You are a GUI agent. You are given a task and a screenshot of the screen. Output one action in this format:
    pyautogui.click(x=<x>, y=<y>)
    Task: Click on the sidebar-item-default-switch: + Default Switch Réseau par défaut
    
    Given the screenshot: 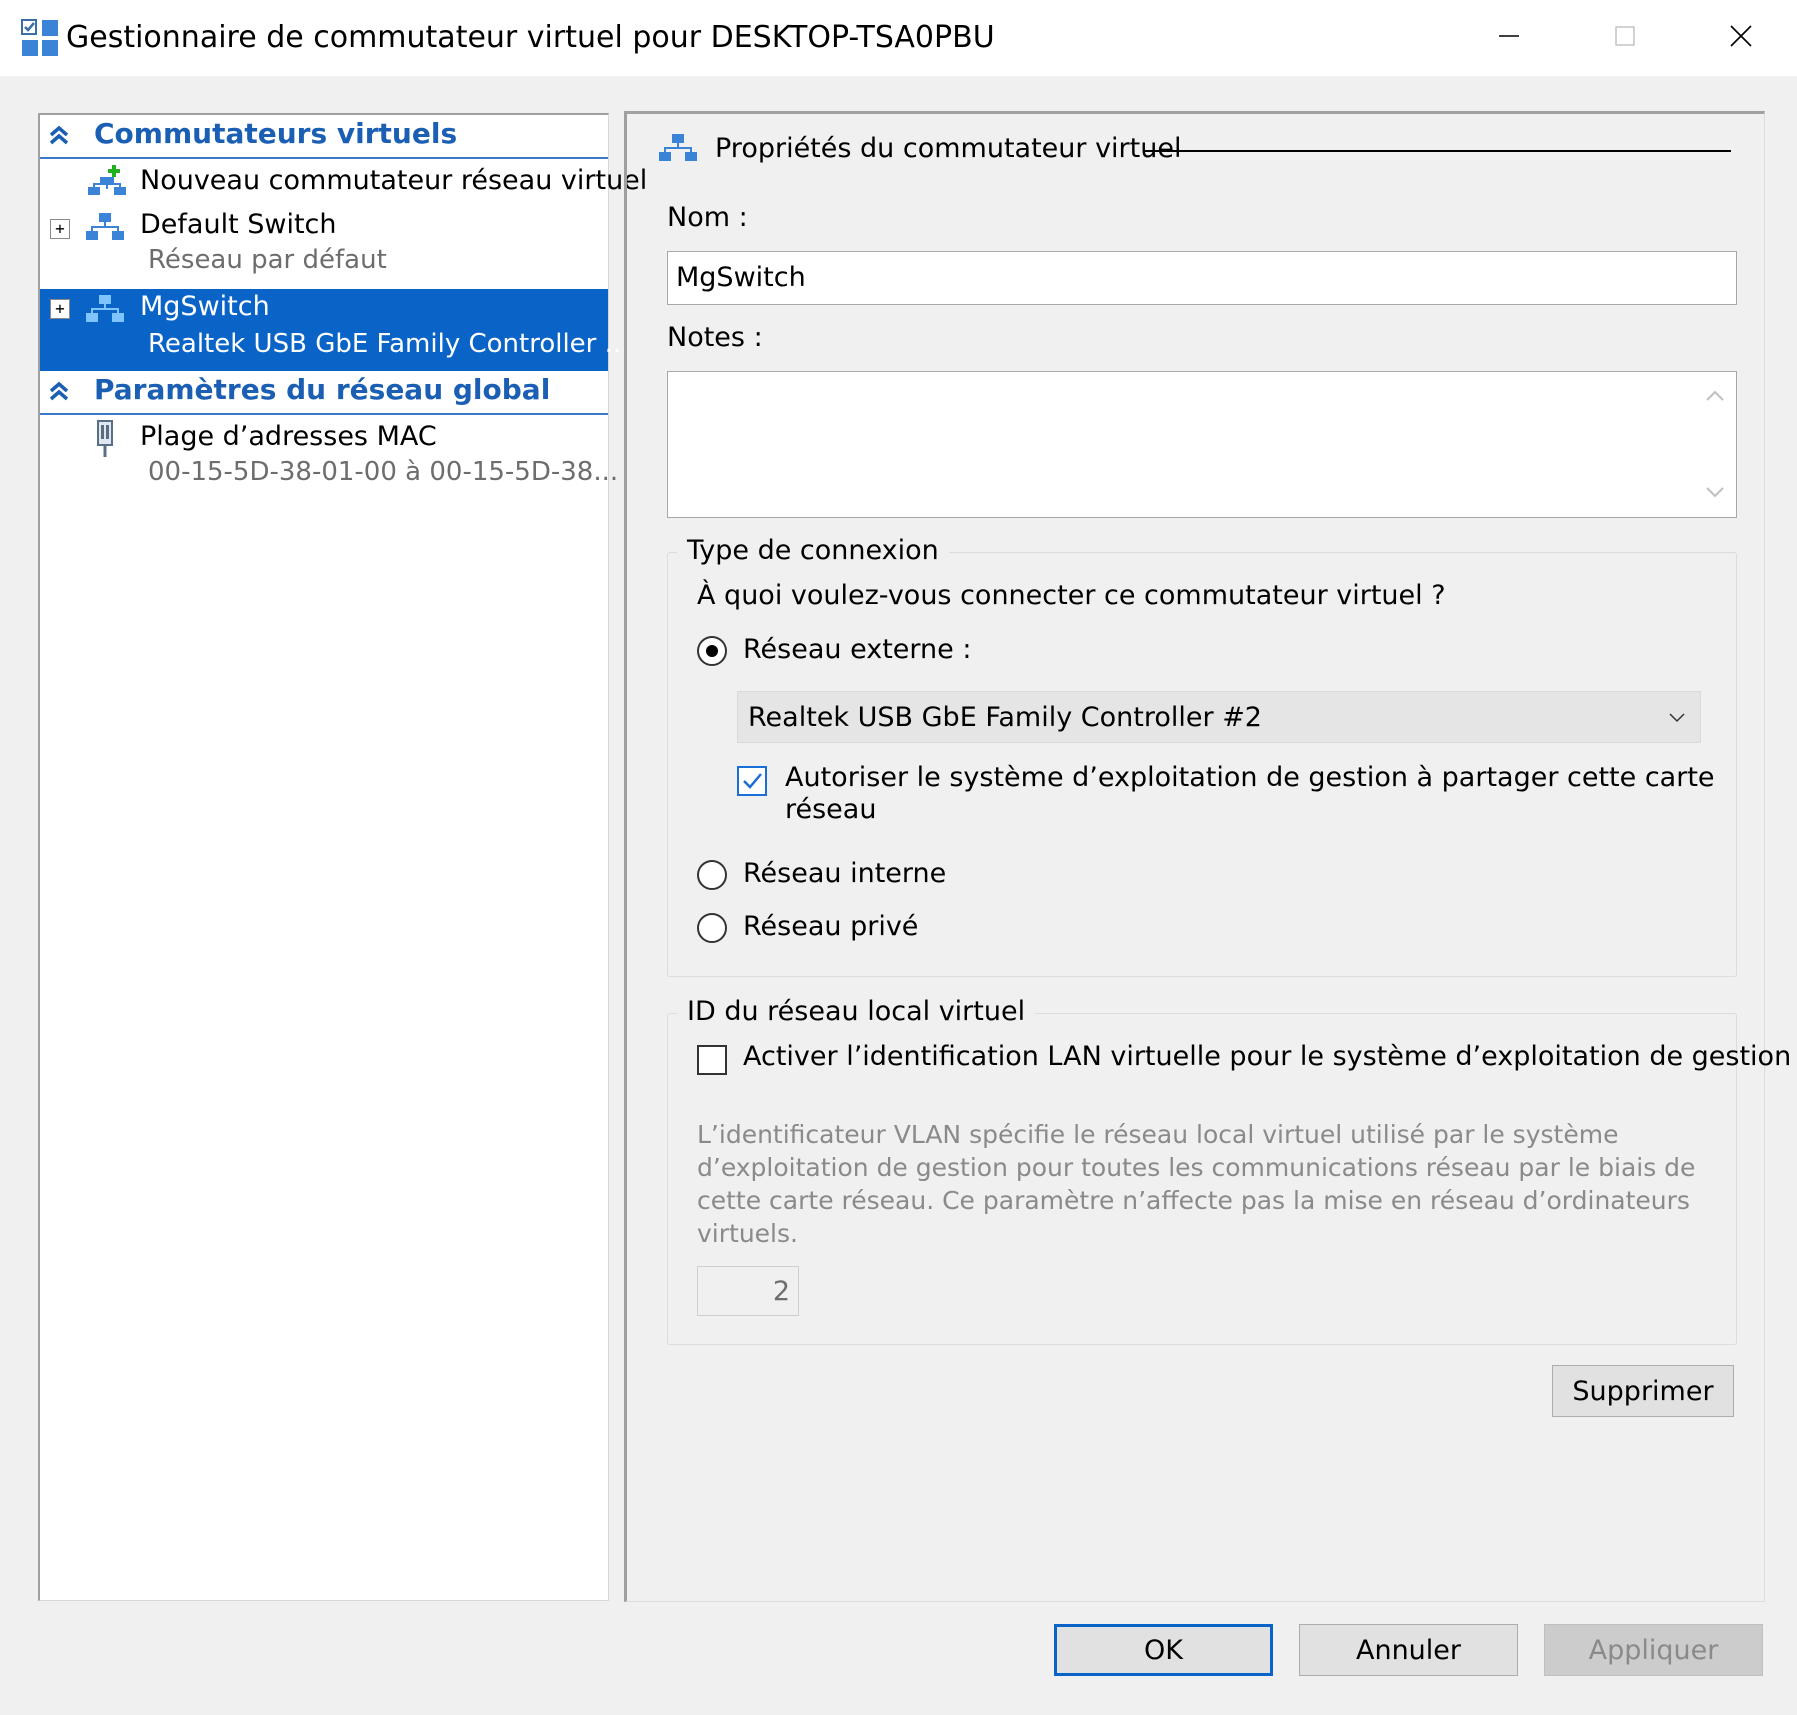 What is the action you would take?
    pyautogui.click(x=324, y=247)
    